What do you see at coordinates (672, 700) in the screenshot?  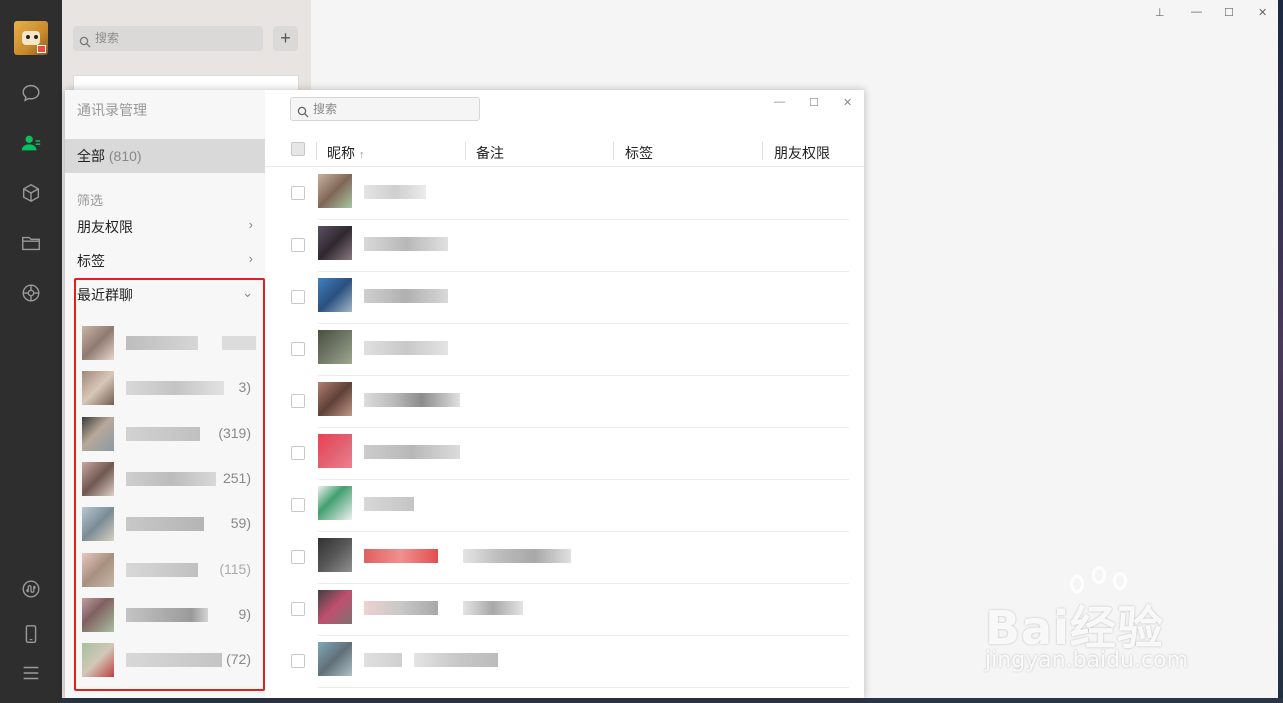 I see `desktop-edge` at bounding box center [672, 700].